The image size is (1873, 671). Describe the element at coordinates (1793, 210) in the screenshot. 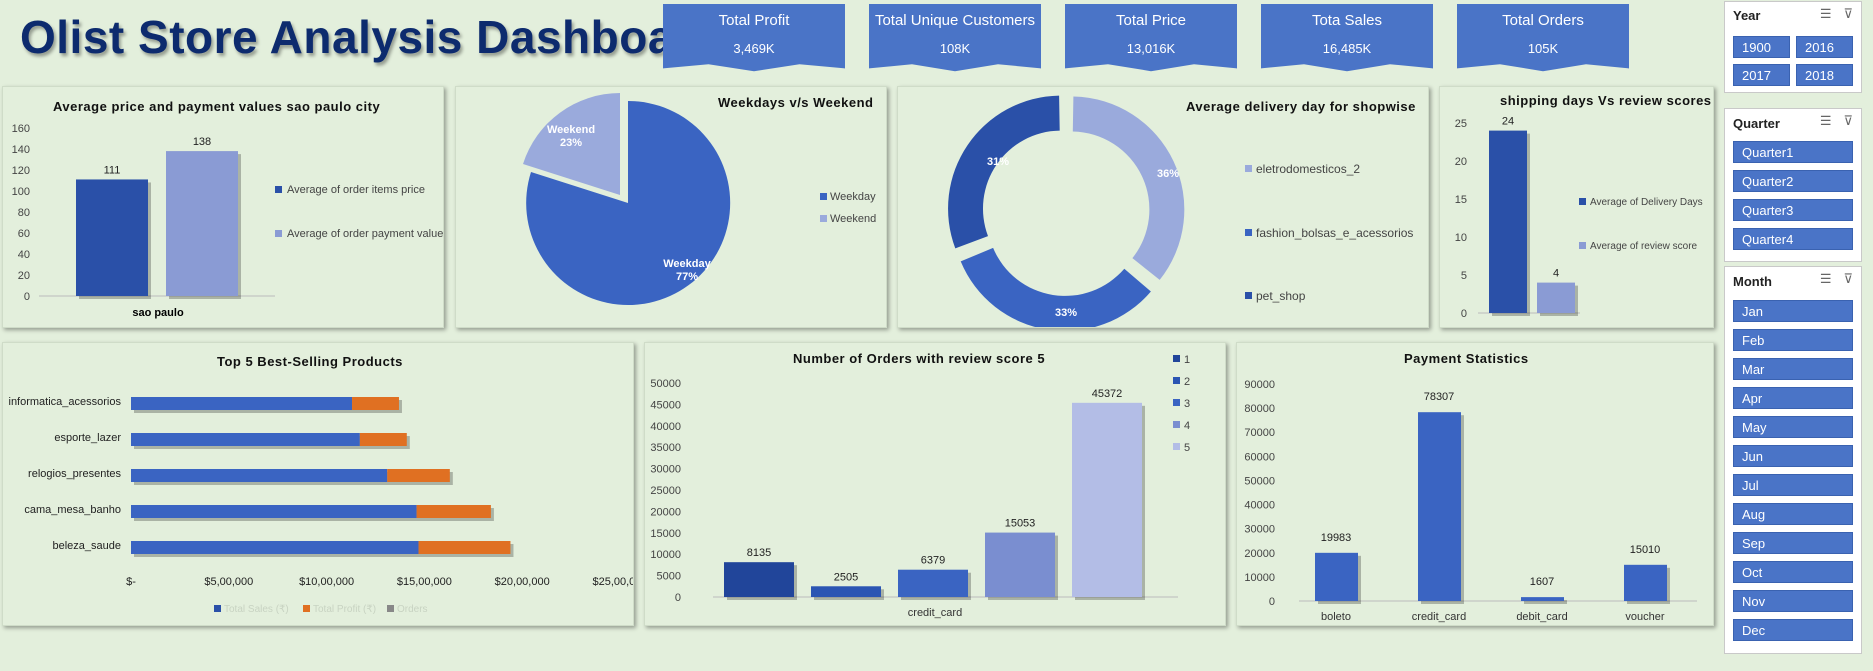

I see `slicer-item-quarter3: Quarter3` at that location.